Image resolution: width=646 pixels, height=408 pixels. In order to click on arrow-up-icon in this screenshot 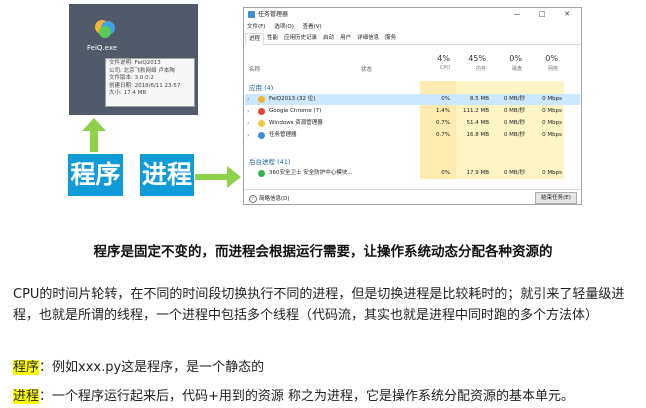, I will do `click(94, 135)`.